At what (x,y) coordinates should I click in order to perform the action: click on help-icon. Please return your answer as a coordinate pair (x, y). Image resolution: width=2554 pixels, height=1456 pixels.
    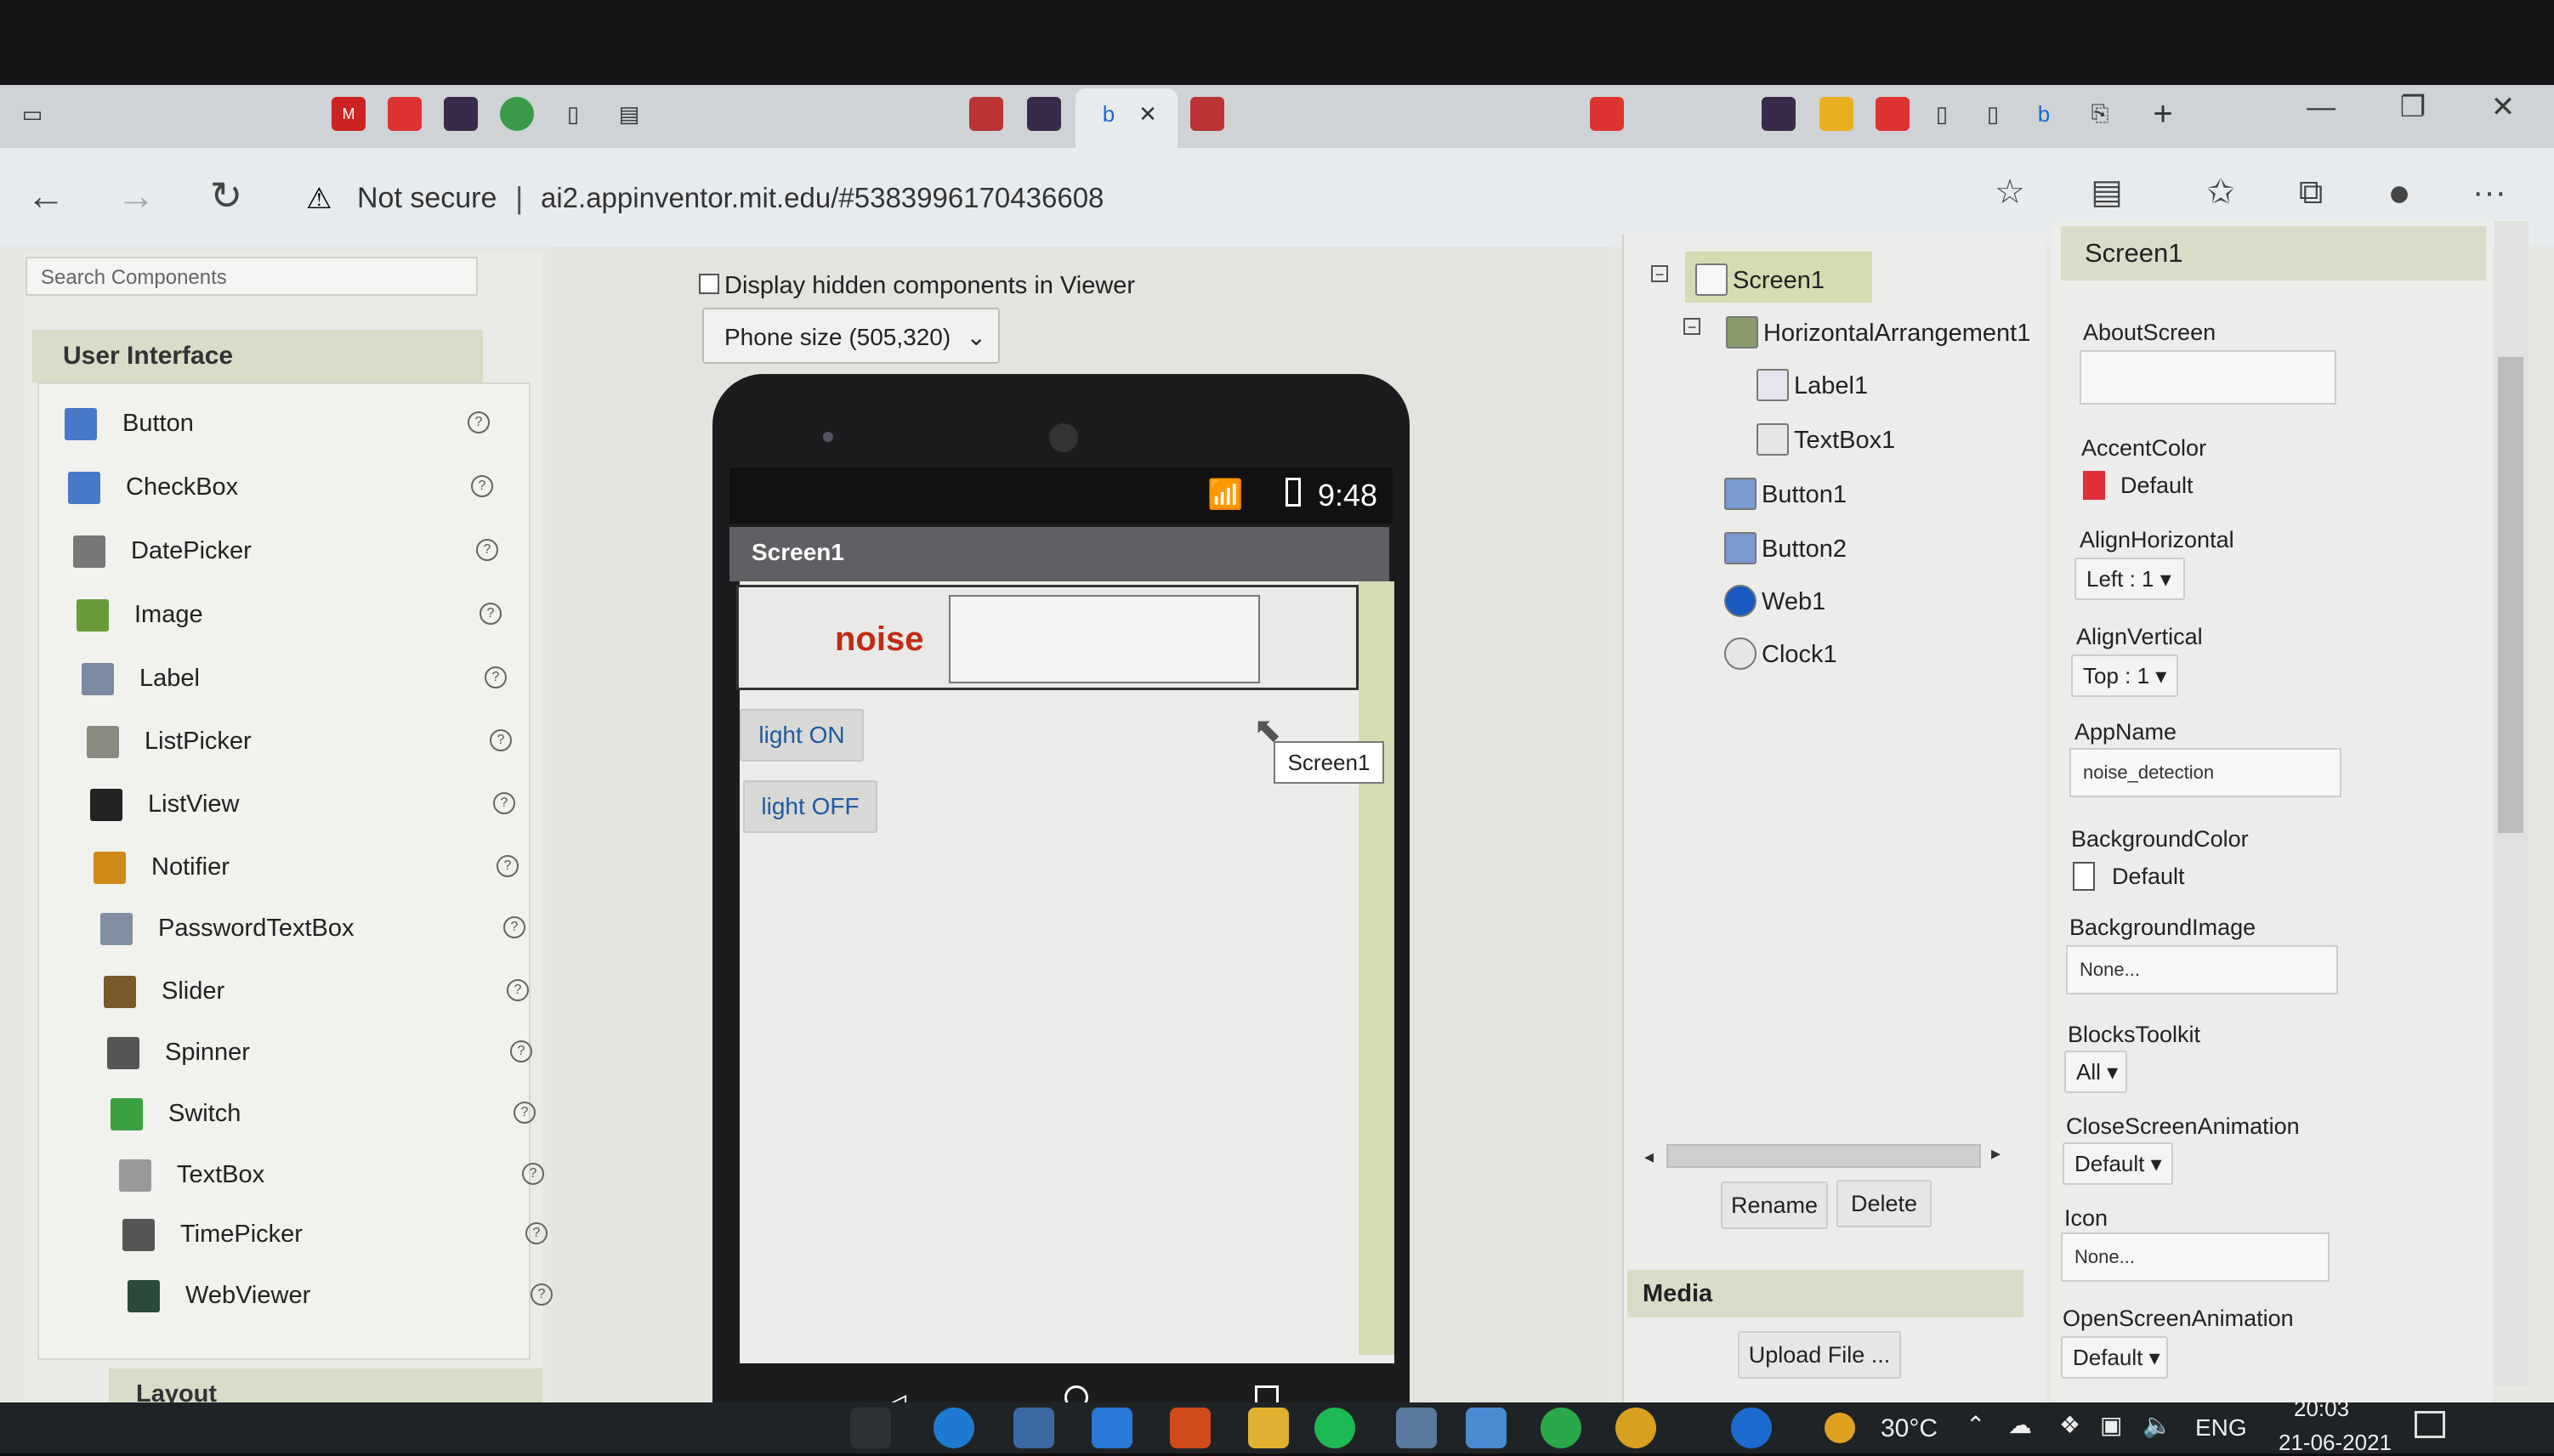
    Looking at the image, I should click on (1751, 1428).